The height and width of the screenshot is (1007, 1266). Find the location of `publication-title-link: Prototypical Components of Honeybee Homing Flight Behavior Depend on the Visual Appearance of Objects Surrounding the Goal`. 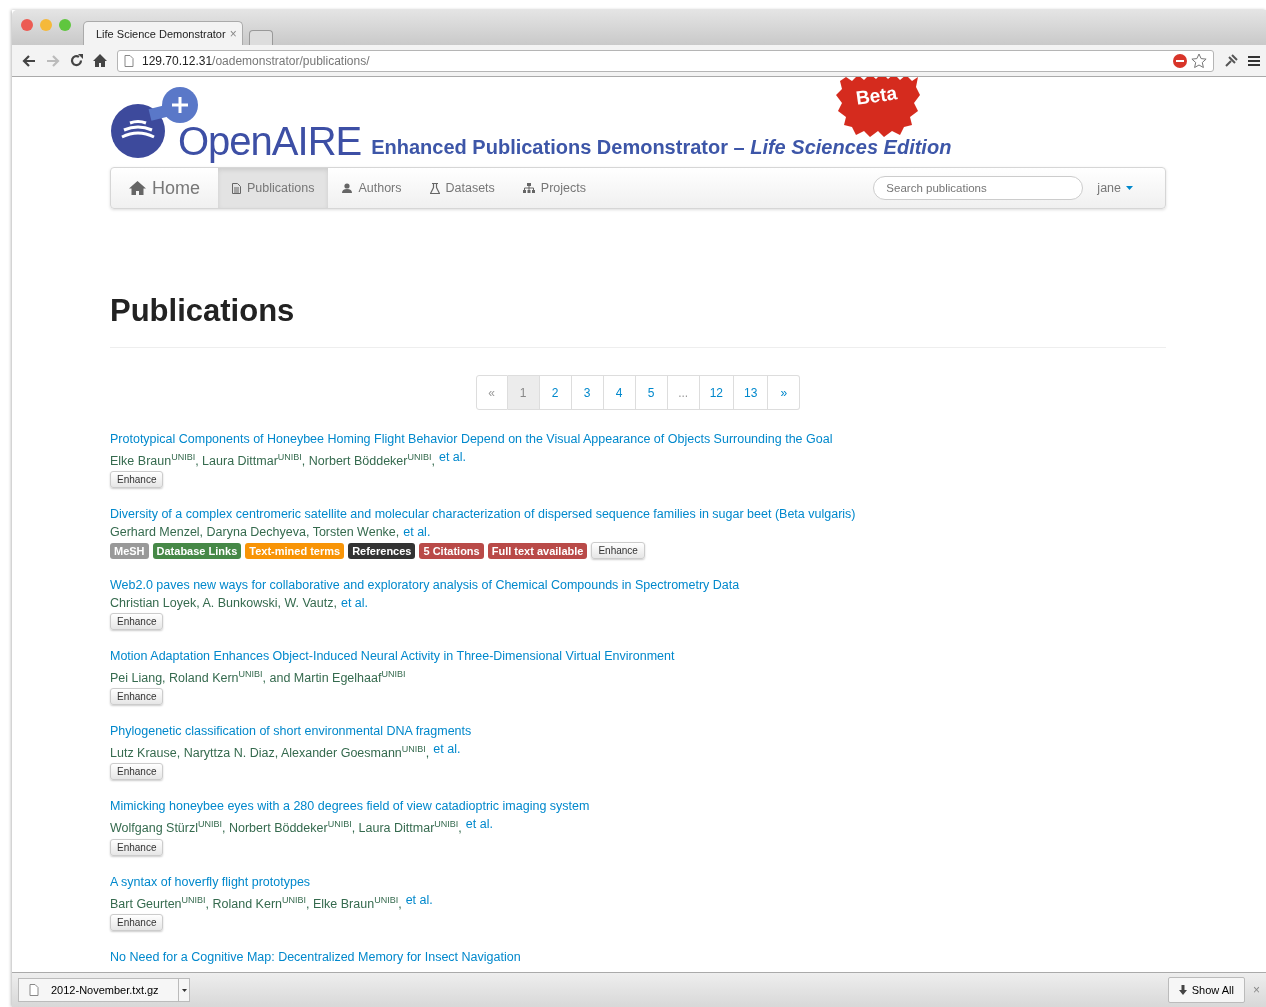

publication-title-link: Prototypical Components of Honeybee Homing Flight Behavior Depend on the Visual Appearance of Objects Surrounding the Goal is located at coordinates (638, 439).